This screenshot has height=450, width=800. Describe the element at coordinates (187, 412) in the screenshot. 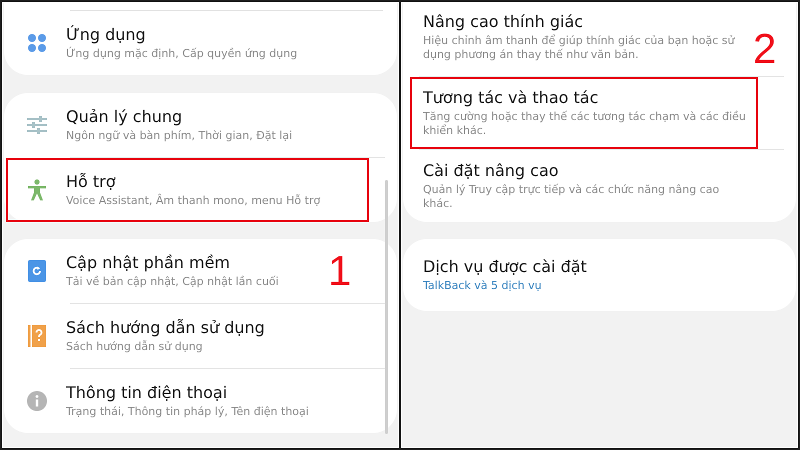

I see `item-subtitle: Trạng thái, Thông tin pháp lý, Tên điện thoại` at that location.